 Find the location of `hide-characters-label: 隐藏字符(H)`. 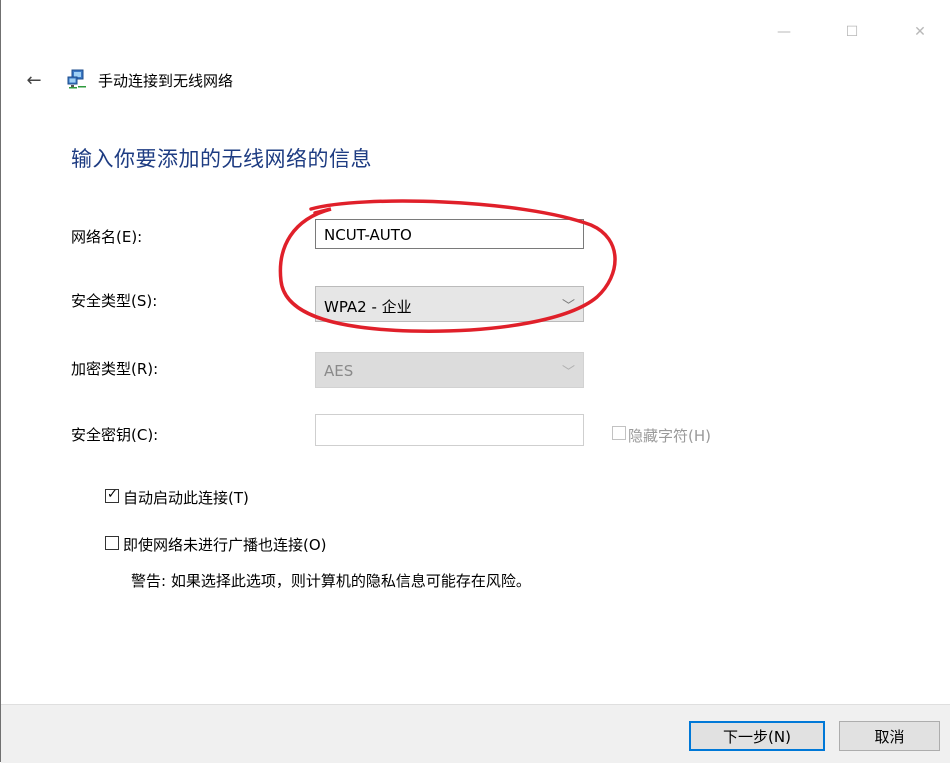

hide-characters-label: 隐藏字符(H) is located at coordinates (669, 436).